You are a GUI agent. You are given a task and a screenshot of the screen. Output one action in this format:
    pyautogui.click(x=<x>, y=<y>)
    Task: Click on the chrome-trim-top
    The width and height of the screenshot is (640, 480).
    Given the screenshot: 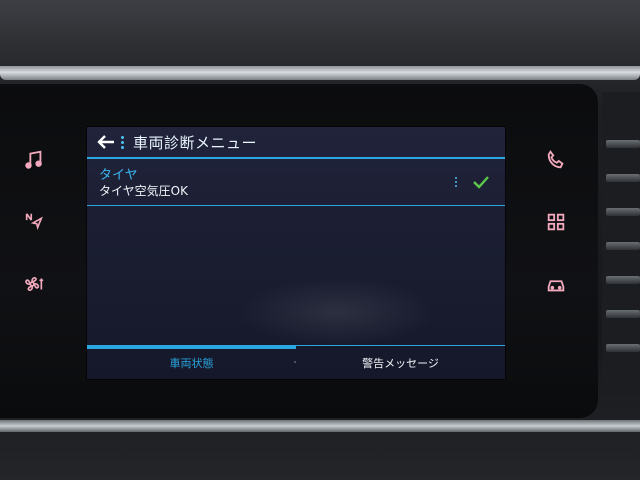 What is the action you would take?
    pyautogui.click(x=320, y=73)
    